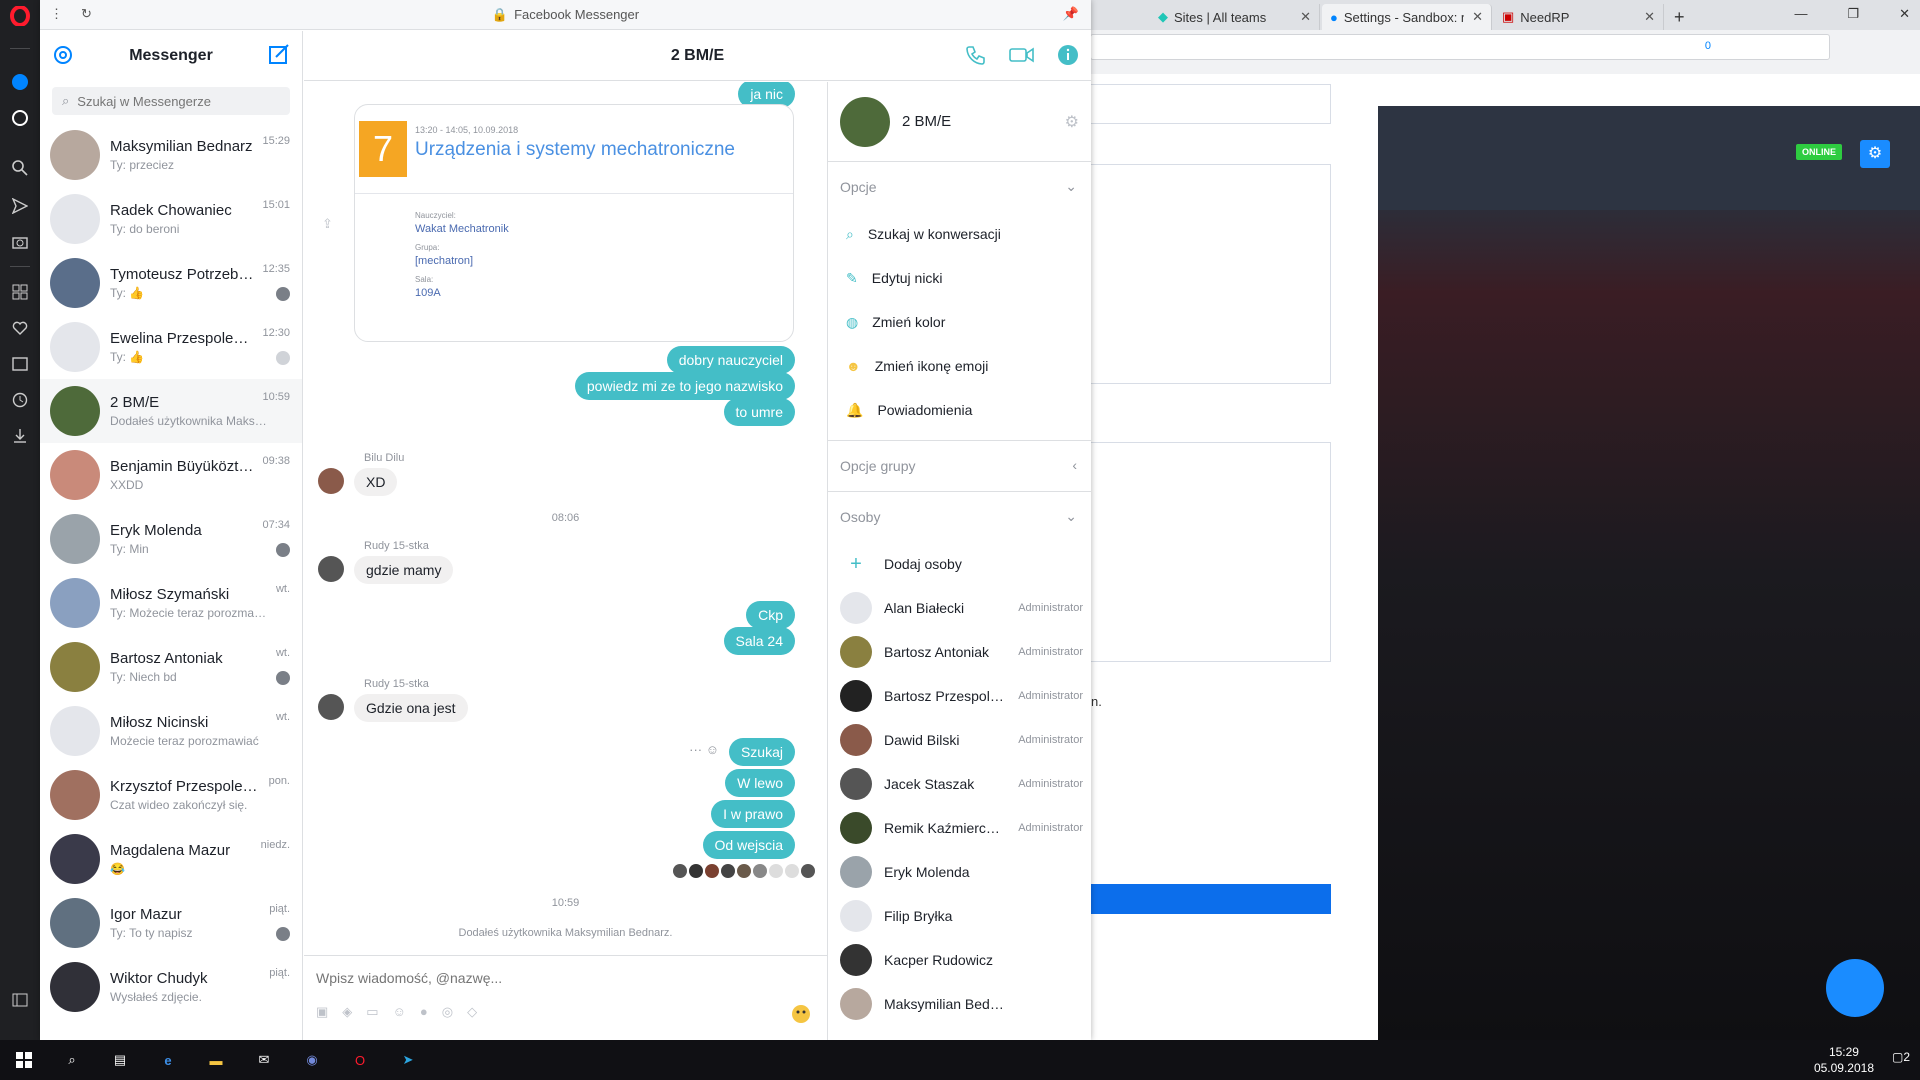 This screenshot has height=1080, width=1920. What do you see at coordinates (801, 1015) in the screenshot?
I see `group-emoji-icon` at bounding box center [801, 1015].